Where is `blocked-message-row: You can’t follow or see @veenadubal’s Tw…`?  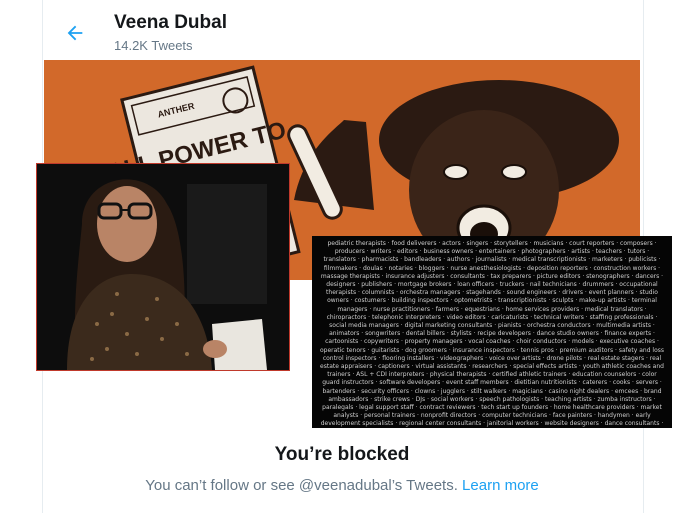 blocked-message-row: You can’t follow or see @veenadubal’s Tw… is located at coordinates (342, 485).